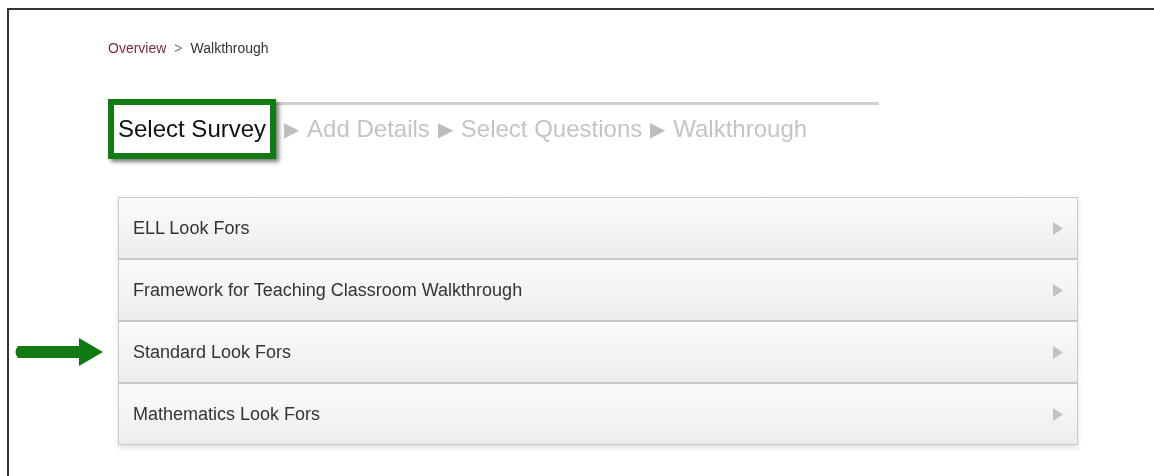 The image size is (1154, 476). What do you see at coordinates (598, 290) in the screenshot?
I see `survey-list-item: Framework for Teaching Classroom Walkthrough` at bounding box center [598, 290].